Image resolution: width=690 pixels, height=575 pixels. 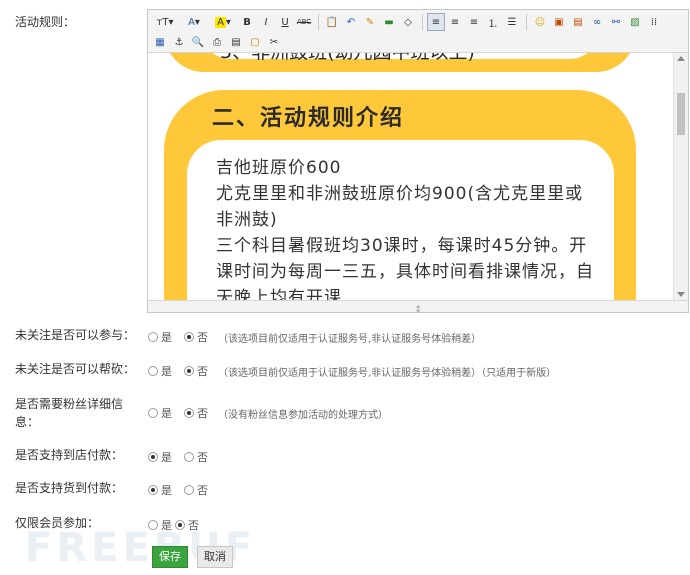 What do you see at coordinates (387, 373) in the screenshot?
I see `follow-cut-note: （该选项目前仅适用于认证服务号,非认证服务号体验稍差）（只适用于新版）` at bounding box center [387, 373].